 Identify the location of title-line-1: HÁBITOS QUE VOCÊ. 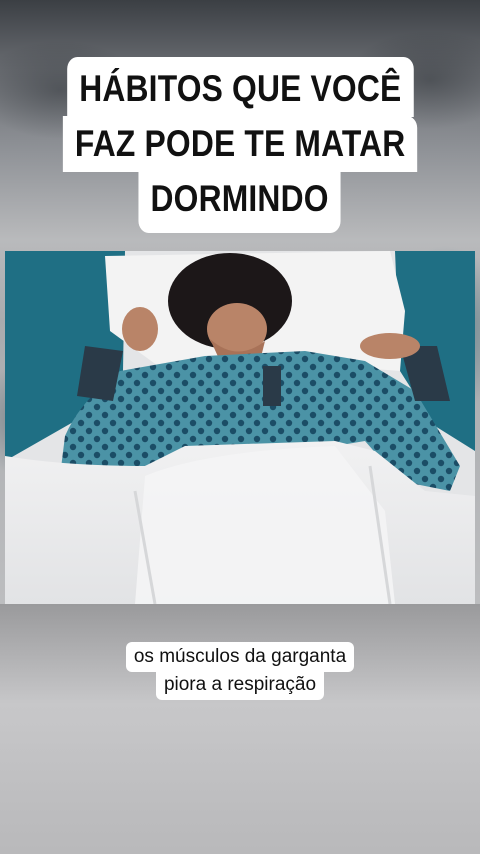
(240, 87).